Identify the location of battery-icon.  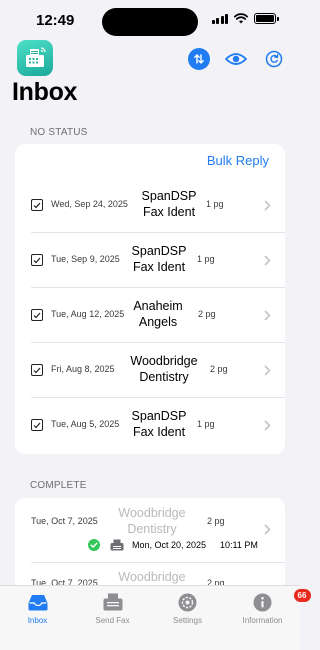
(266, 18).